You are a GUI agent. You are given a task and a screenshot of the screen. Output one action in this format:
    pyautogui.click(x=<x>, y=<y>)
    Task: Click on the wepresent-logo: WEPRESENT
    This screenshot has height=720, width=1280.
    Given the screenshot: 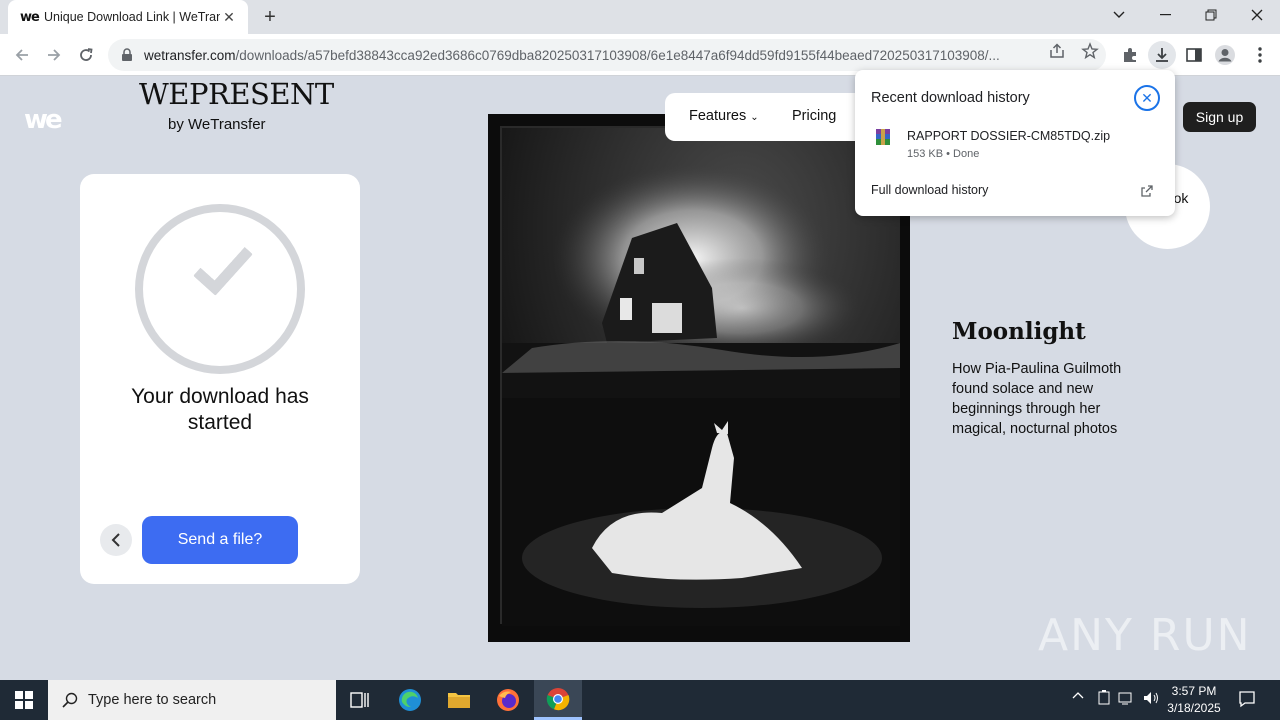 What is the action you would take?
    pyautogui.click(x=236, y=94)
    